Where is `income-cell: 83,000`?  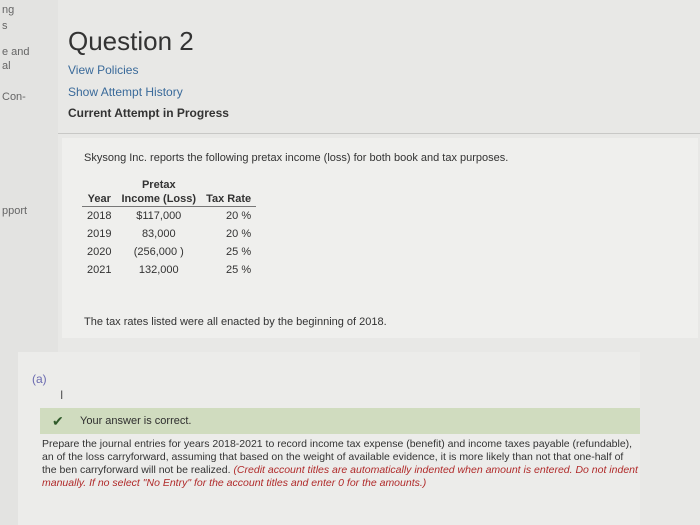
income-cell: 83,000 is located at coordinates (158, 234).